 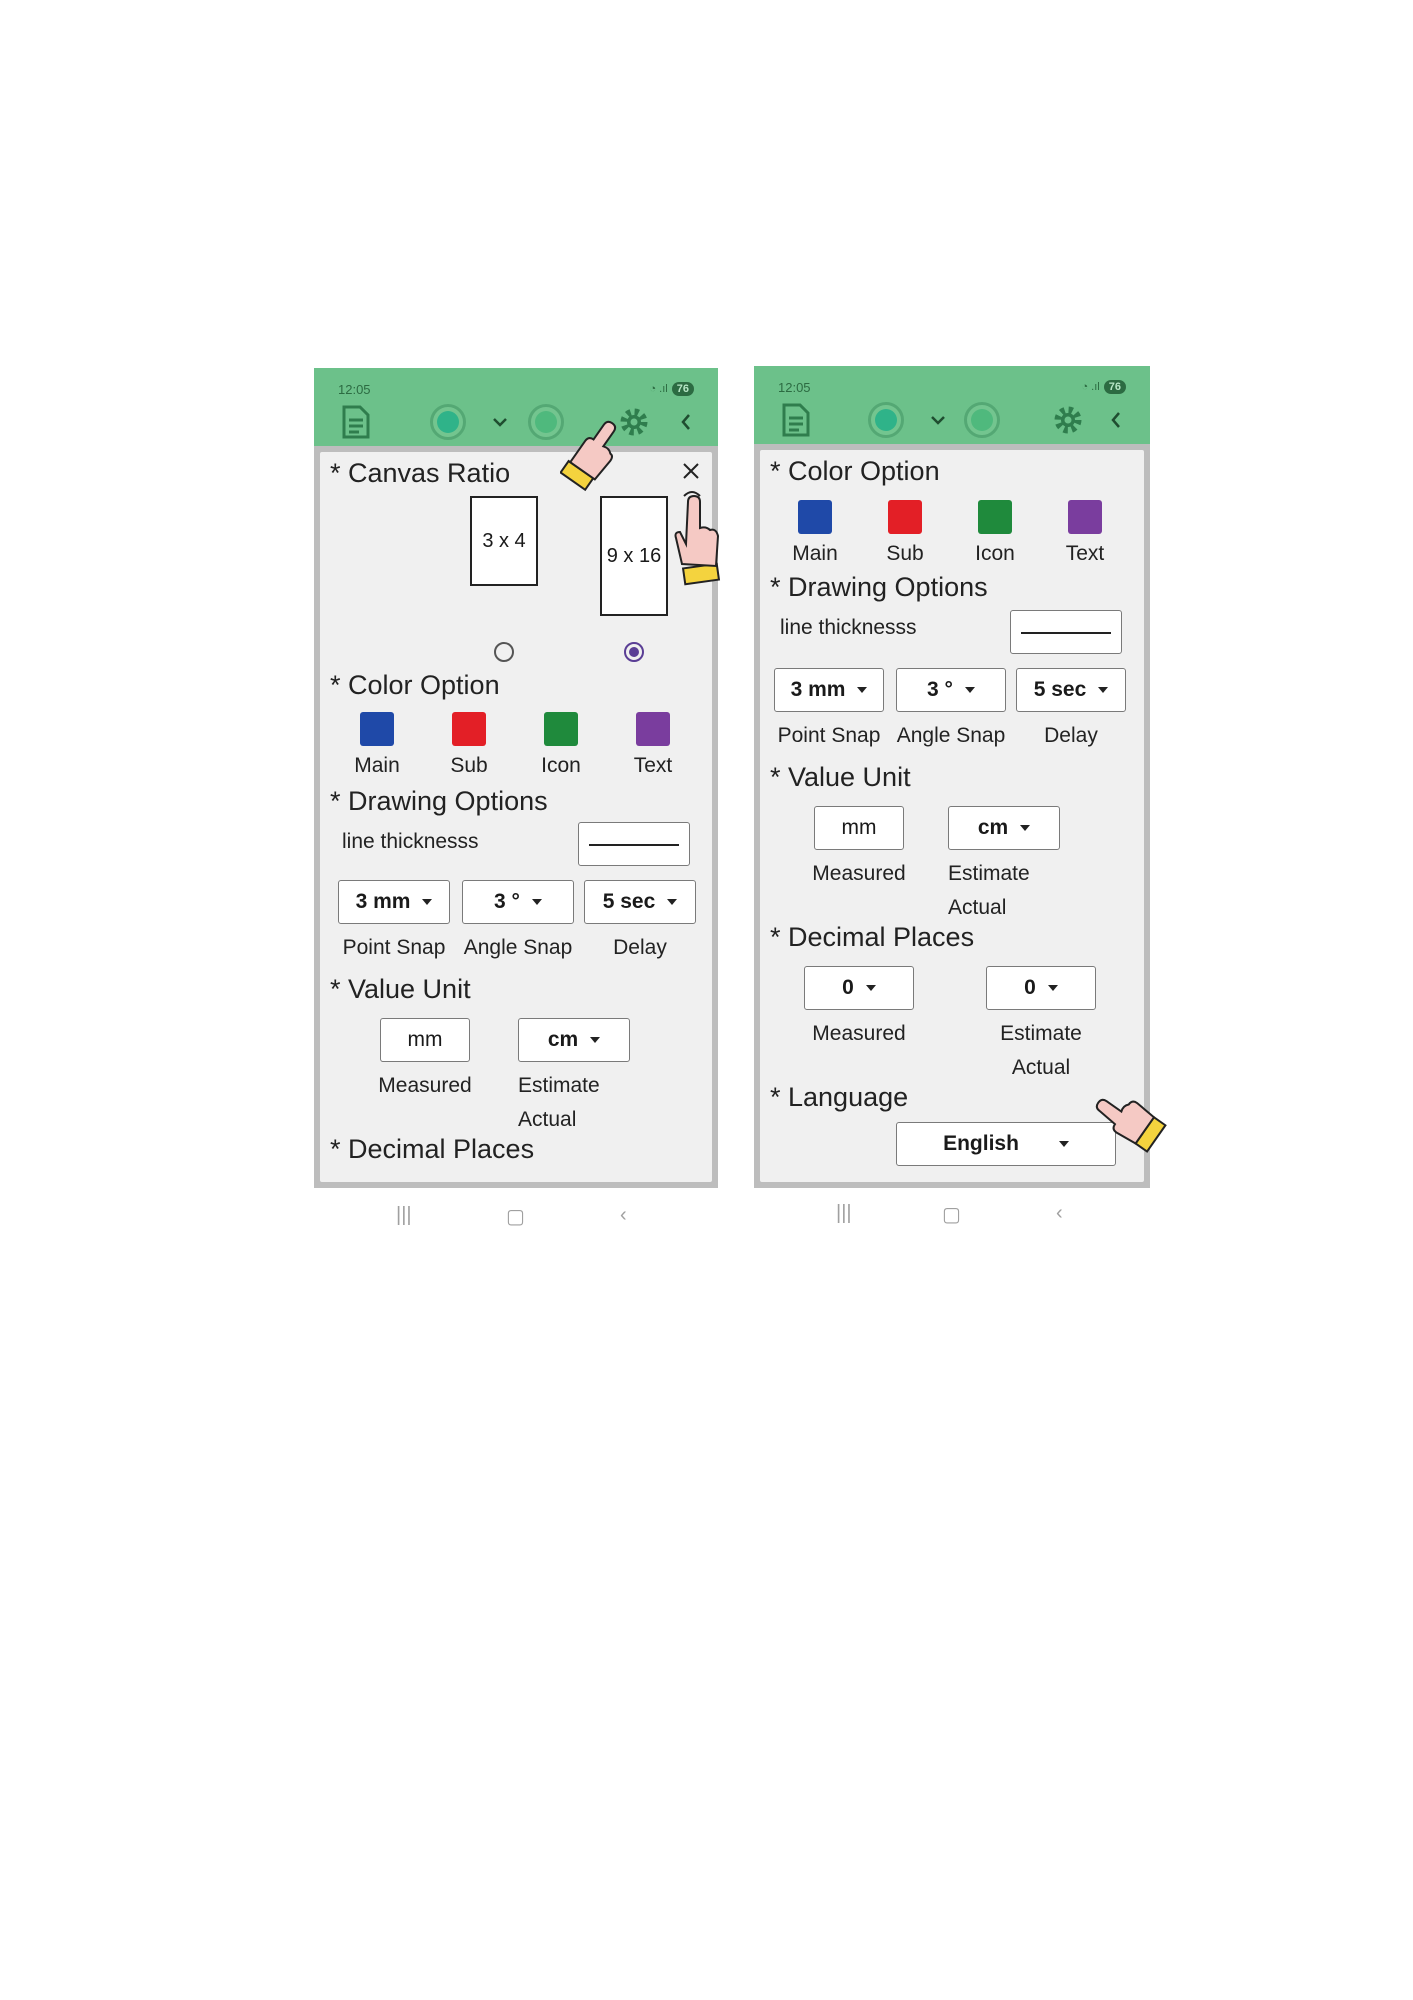 What do you see at coordinates (1041, 988) in the screenshot?
I see `estimate-decimal-dropdown: 0` at bounding box center [1041, 988].